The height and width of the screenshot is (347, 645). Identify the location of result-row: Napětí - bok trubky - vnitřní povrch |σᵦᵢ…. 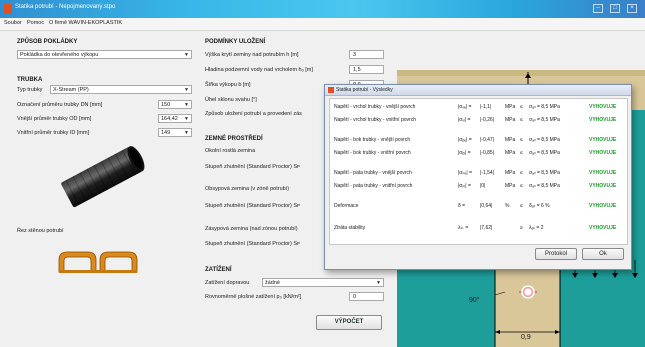
(478, 153).